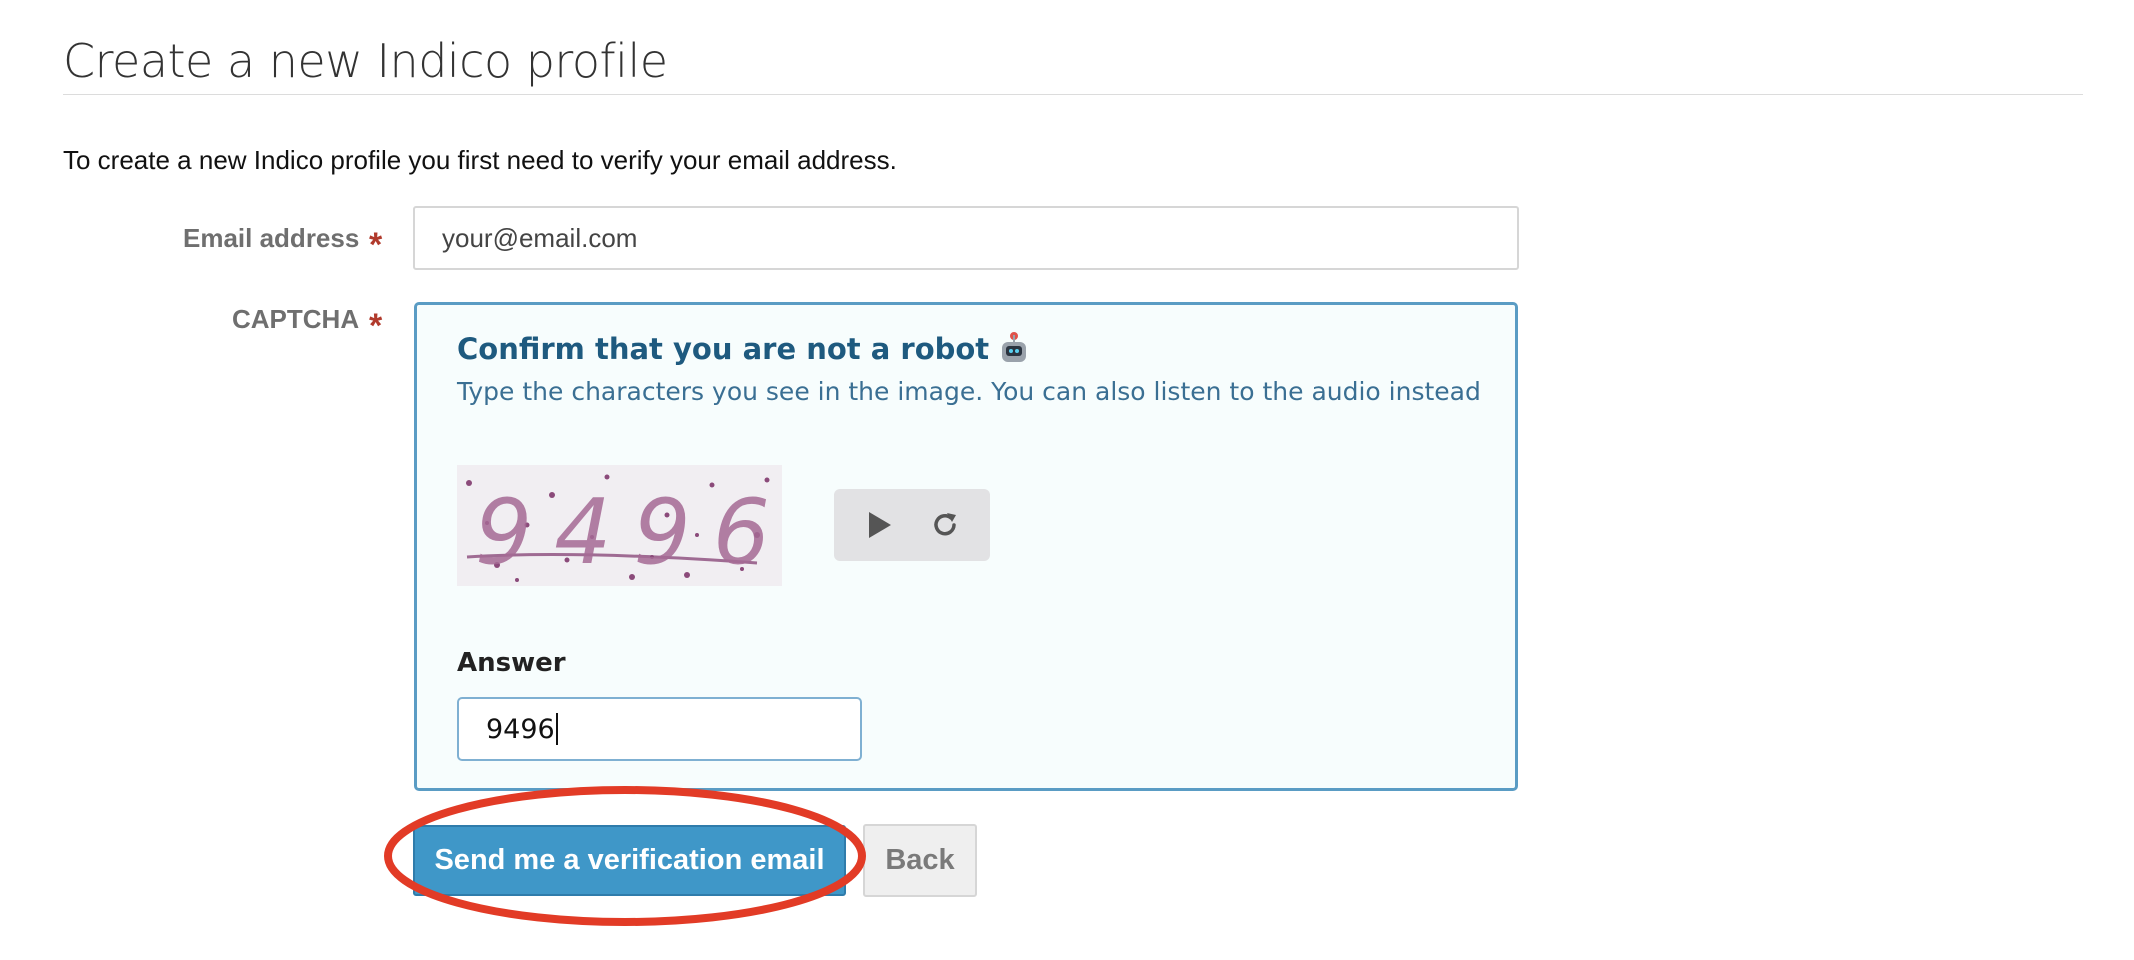 The width and height of the screenshot is (2134, 960). What do you see at coordinates (540, 237) in the screenshot?
I see `email-field-value: your@email.com` at bounding box center [540, 237].